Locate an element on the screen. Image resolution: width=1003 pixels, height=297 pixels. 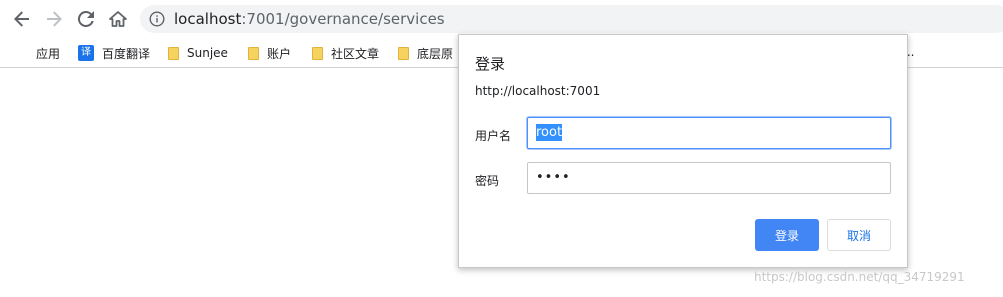
login-button: 登录 is located at coordinates (787, 235).